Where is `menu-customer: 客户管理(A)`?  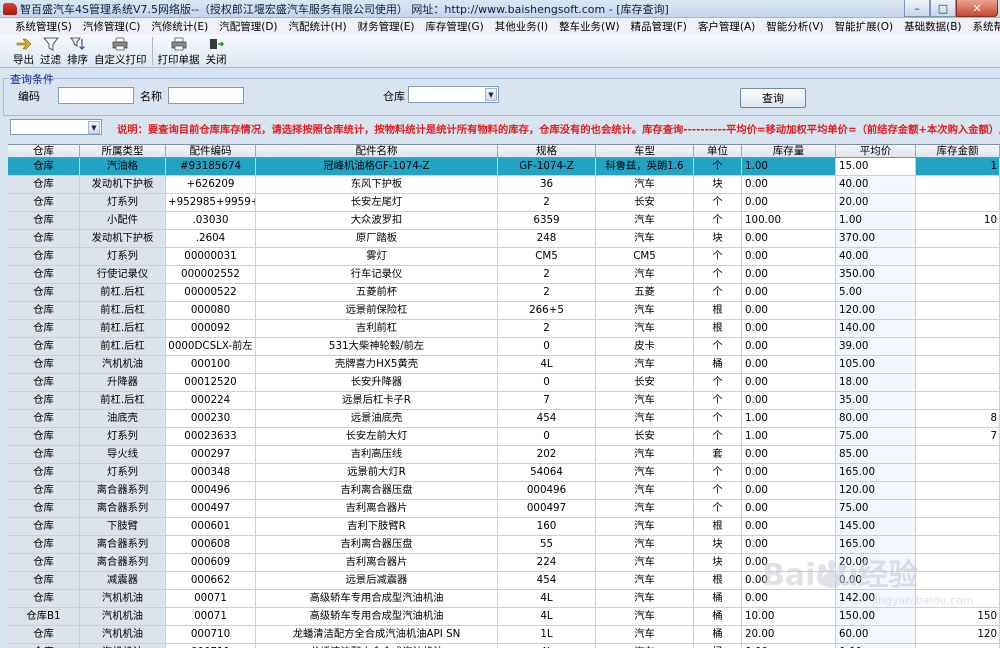 menu-customer: 客户管理(A) is located at coordinates (727, 26).